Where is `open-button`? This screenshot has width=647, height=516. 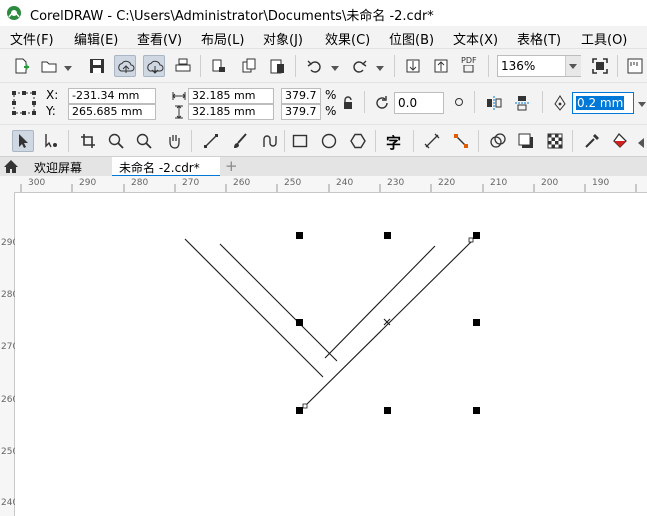
open-button is located at coordinates (49, 66).